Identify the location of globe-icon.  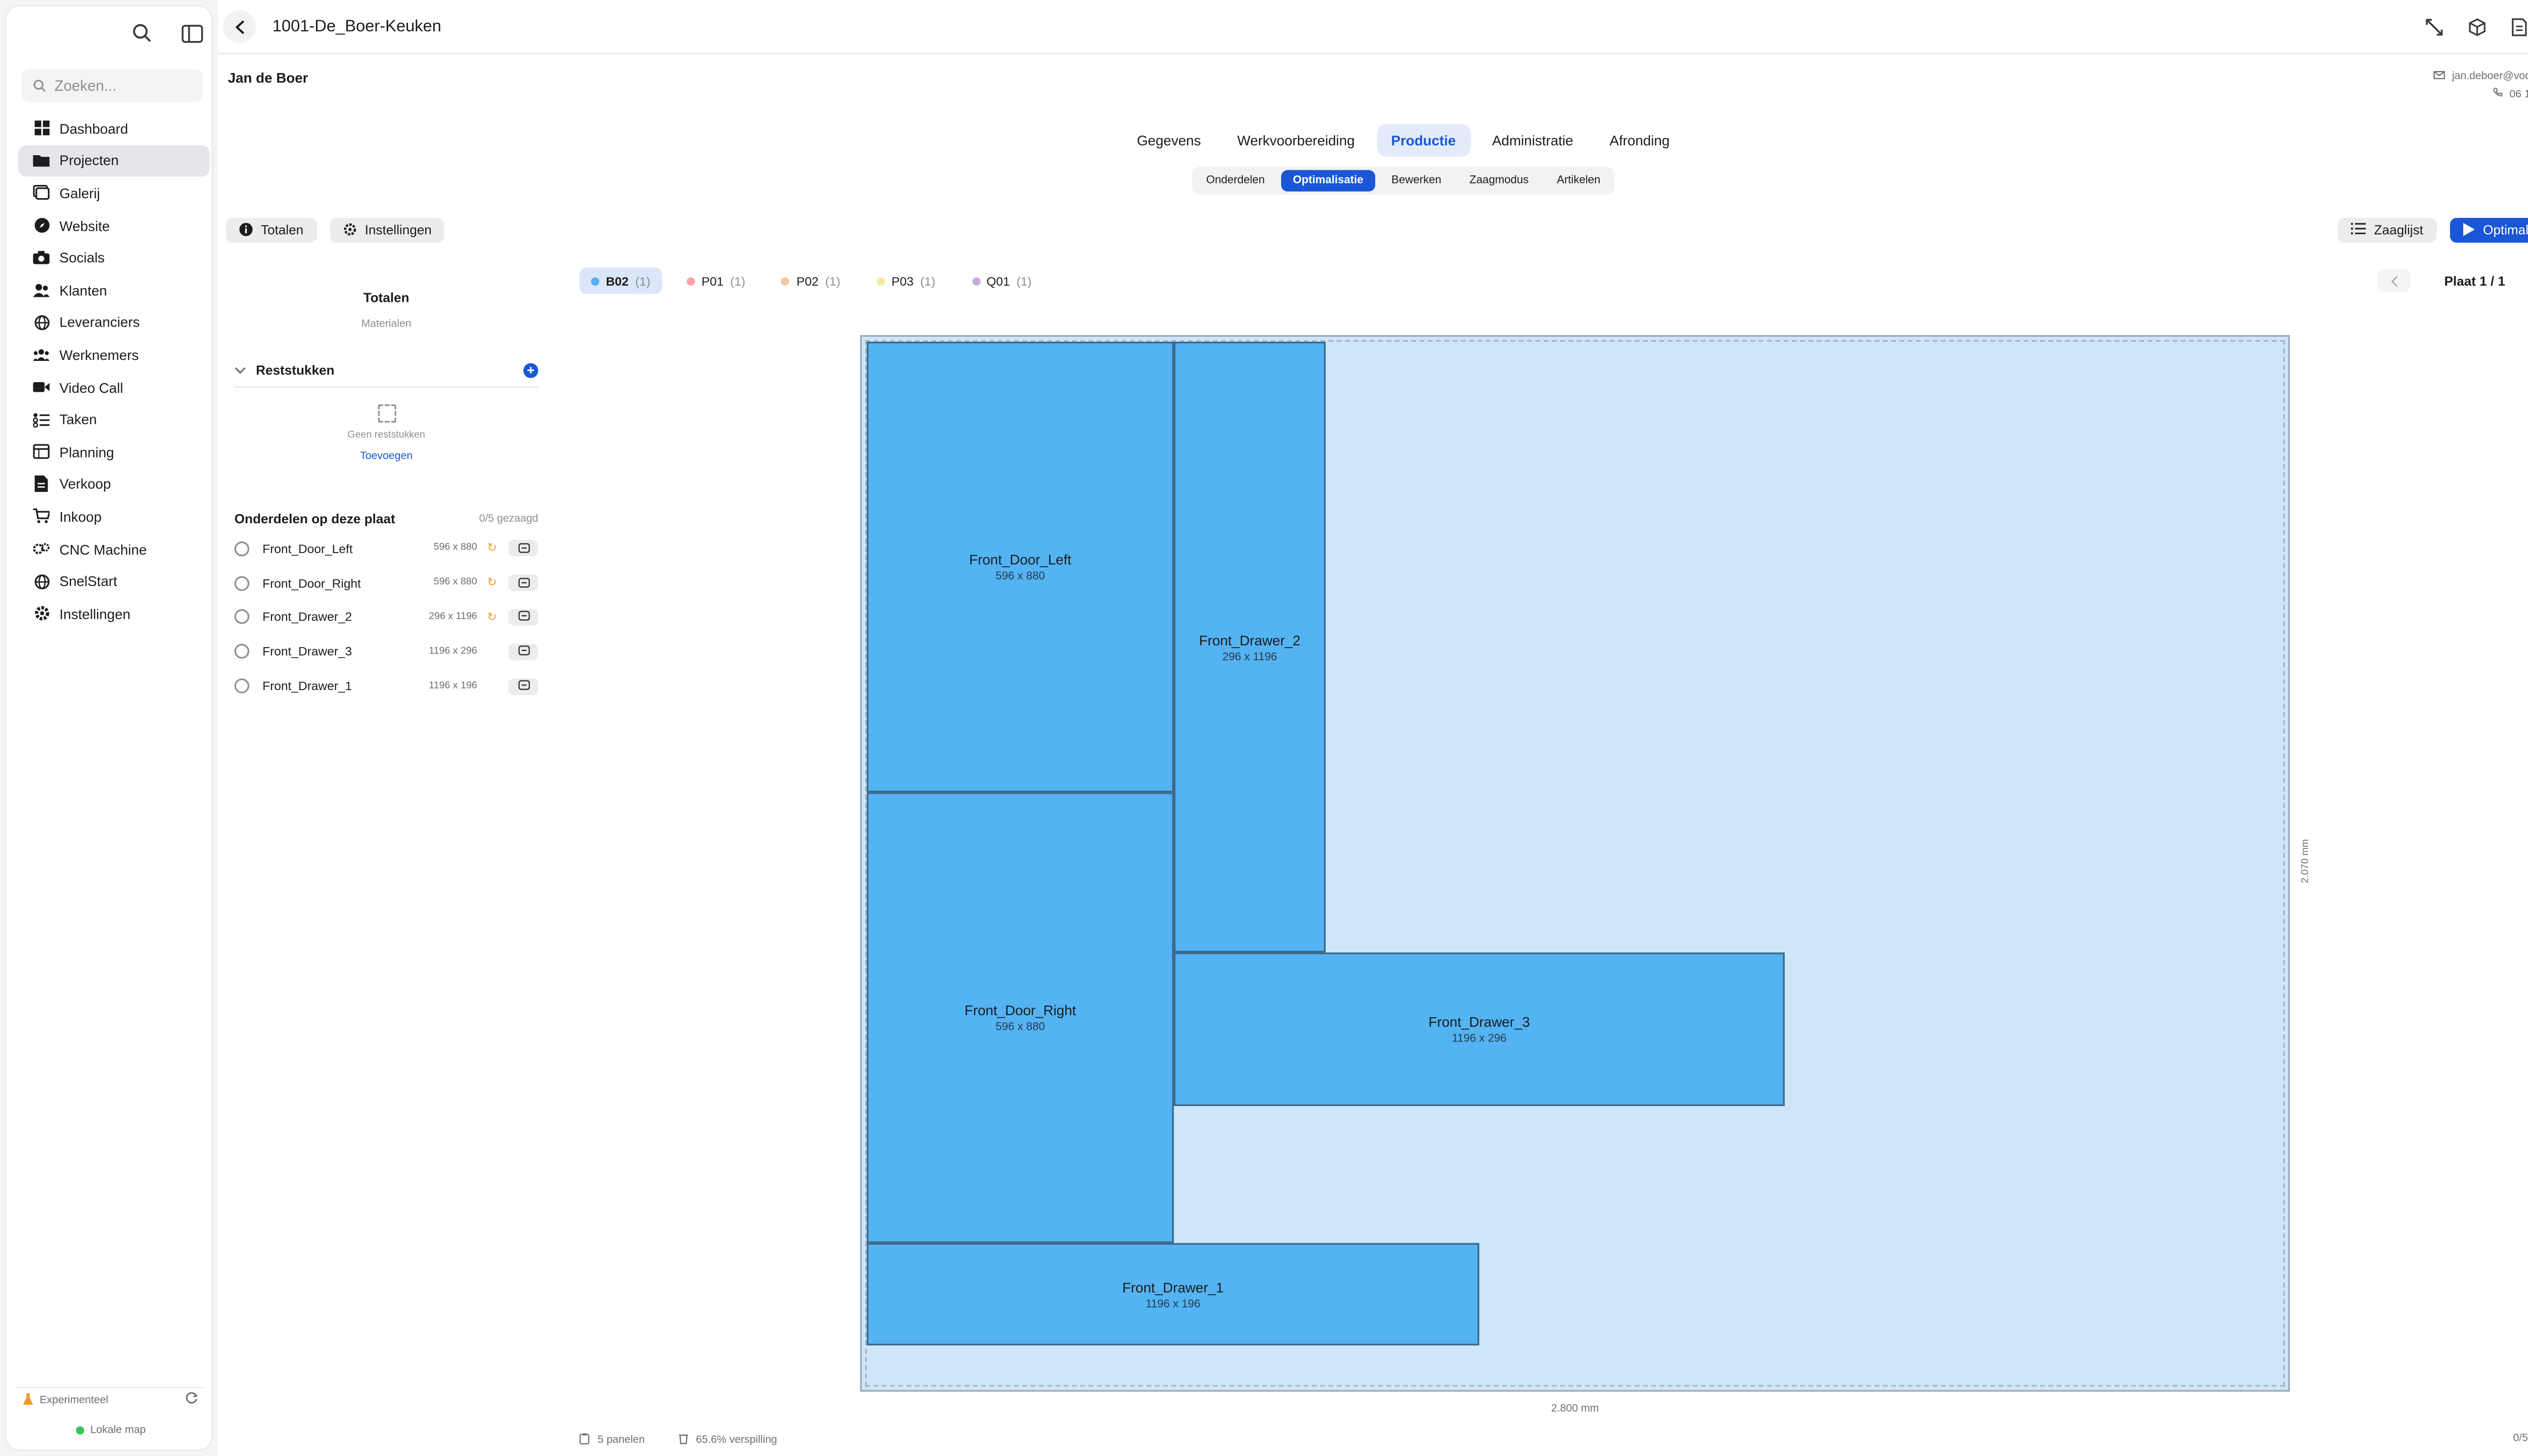
(42, 581).